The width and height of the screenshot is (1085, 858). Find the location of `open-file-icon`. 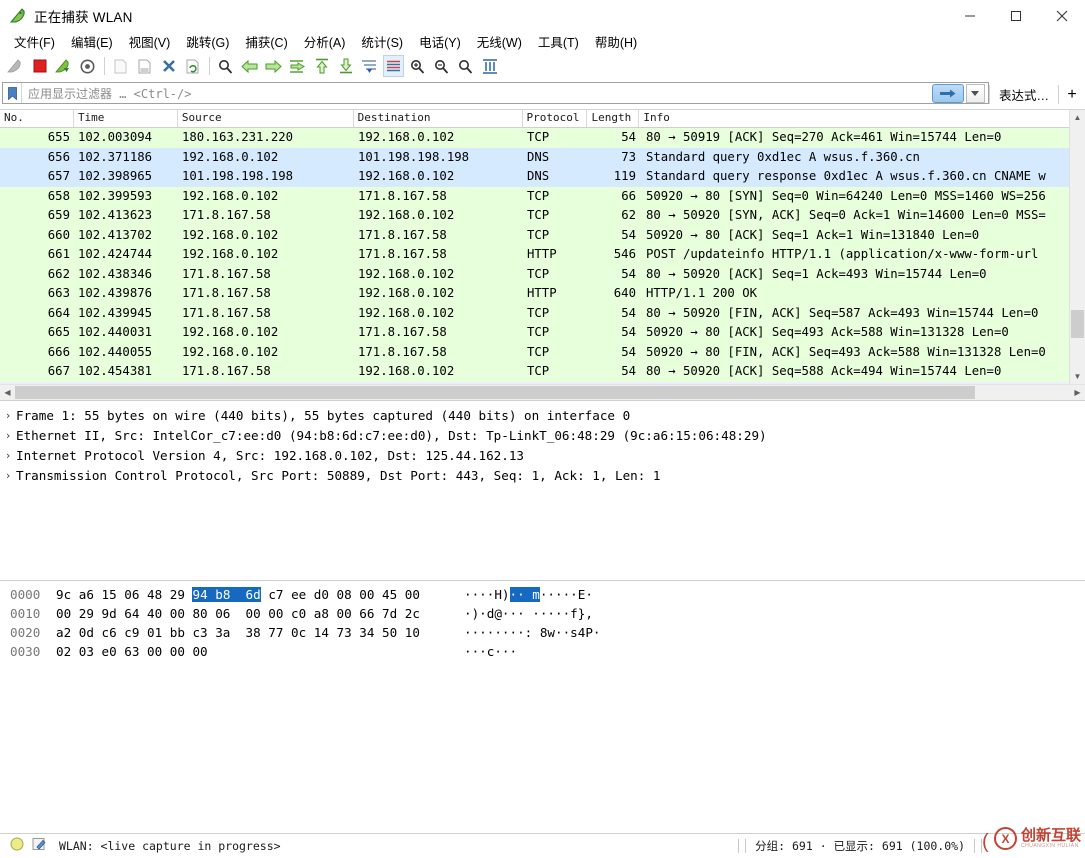

open-file-icon is located at coordinates (120, 66).